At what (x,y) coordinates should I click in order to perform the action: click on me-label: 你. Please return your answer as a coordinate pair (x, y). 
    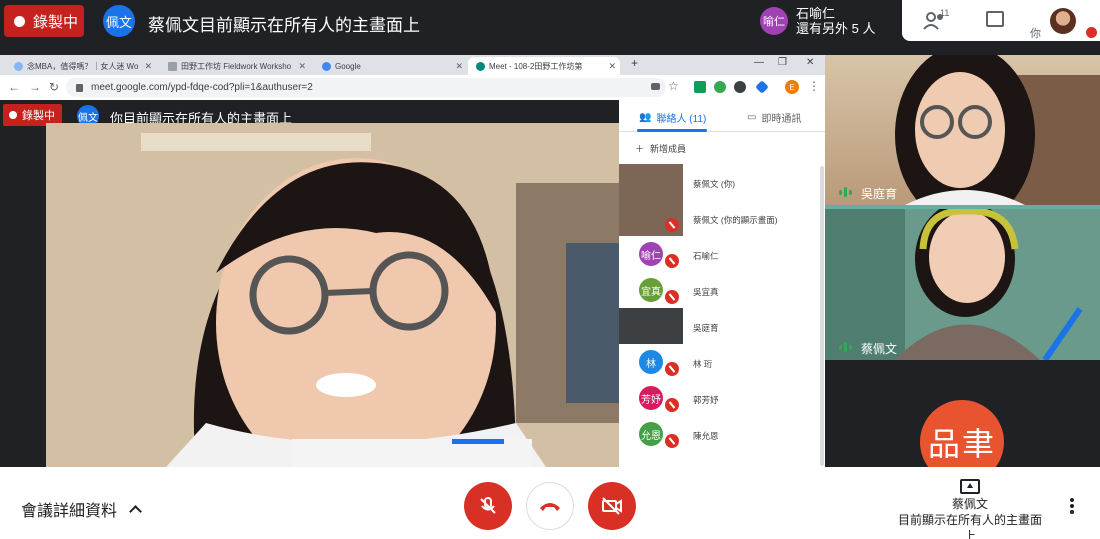
    Looking at the image, I should click on (1035, 34).